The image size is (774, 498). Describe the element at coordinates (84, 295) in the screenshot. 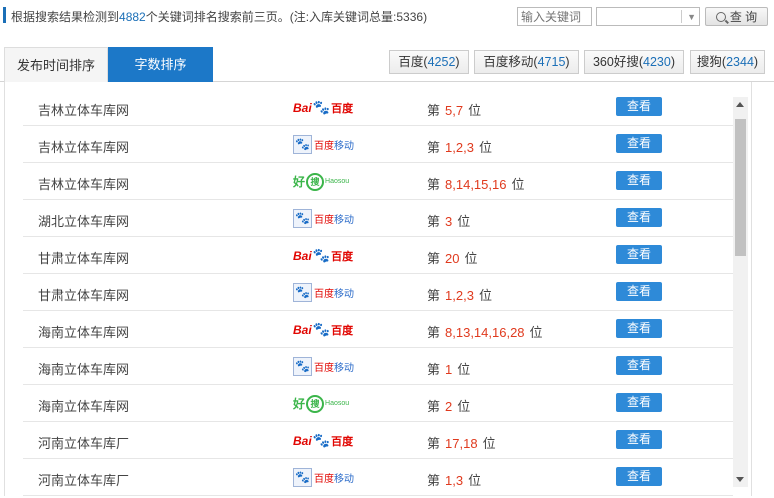

I see `site-name: 甘肃立体车库网` at that location.